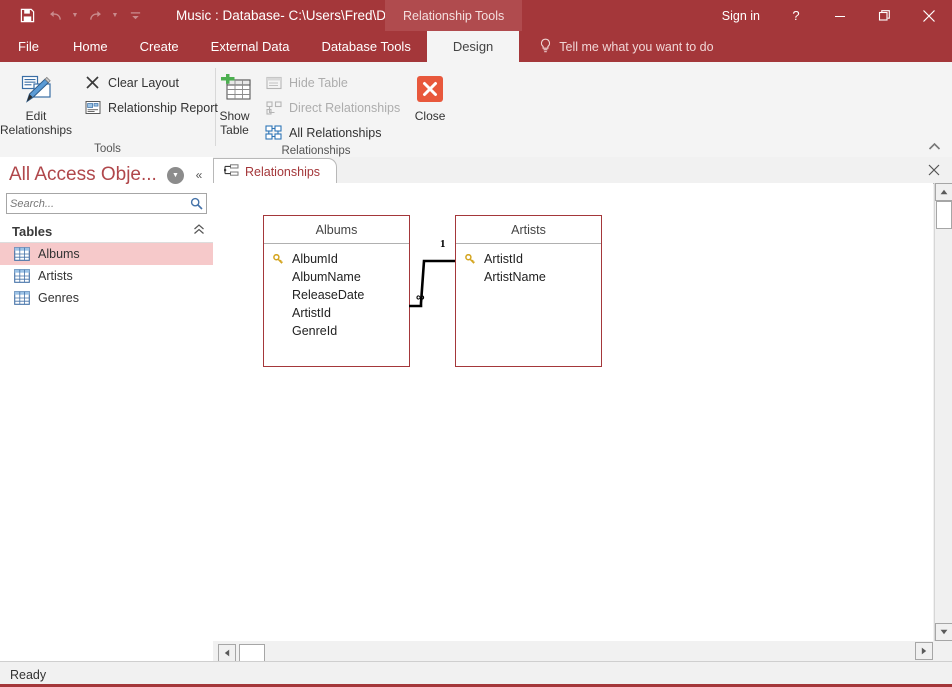 The width and height of the screenshot is (952, 687). What do you see at coordinates (58, 298) in the screenshot?
I see `sidebar-item-label: Genres` at bounding box center [58, 298].